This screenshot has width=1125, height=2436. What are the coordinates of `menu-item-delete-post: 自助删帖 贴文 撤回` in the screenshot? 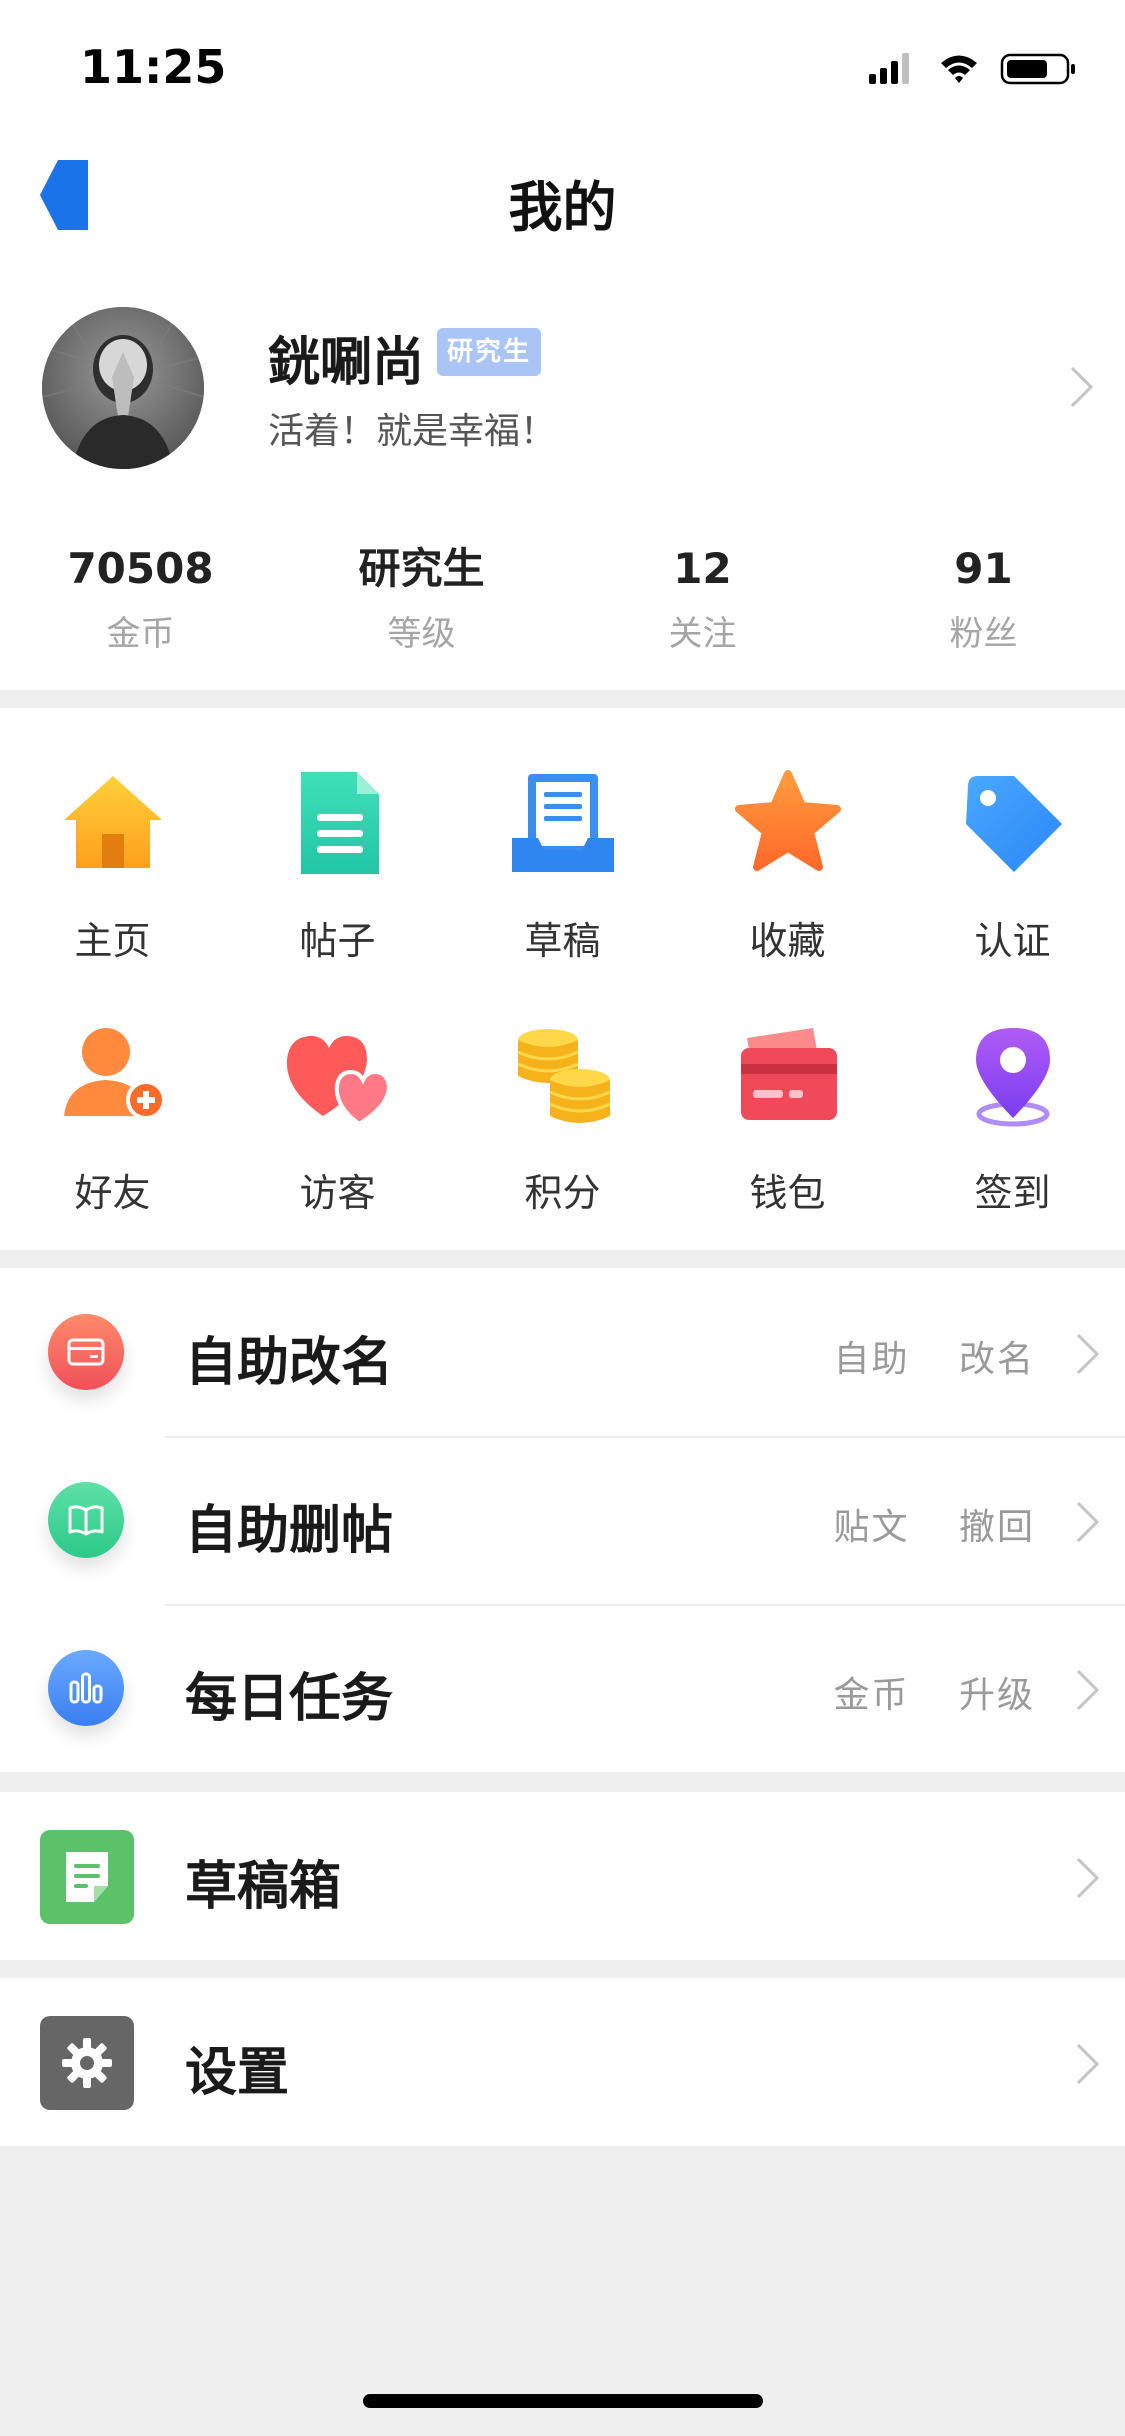 It's located at (562, 1520).